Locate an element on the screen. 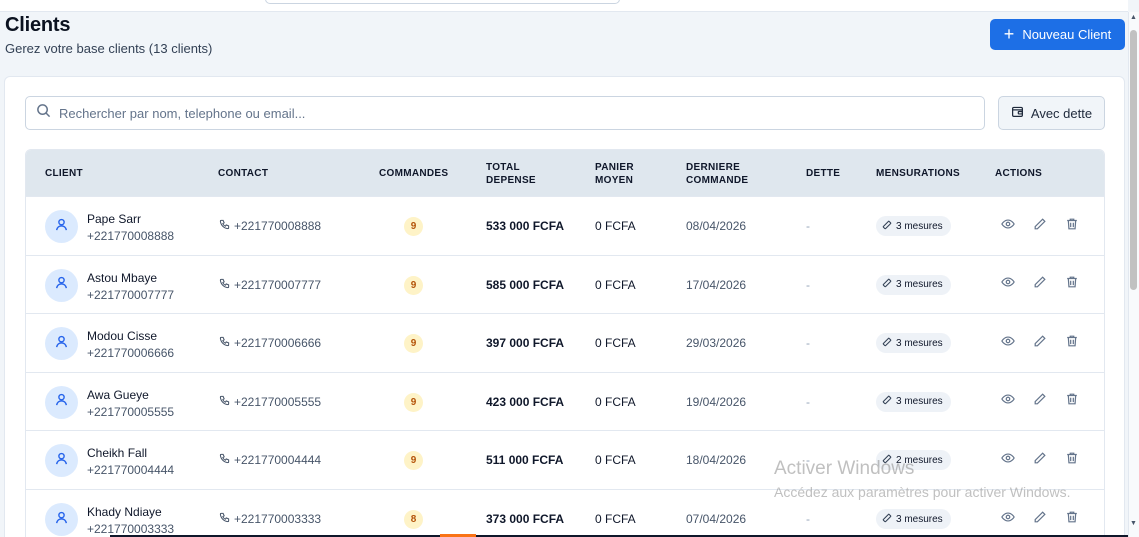  last-order-date: 08/04/2026 is located at coordinates (716, 226).